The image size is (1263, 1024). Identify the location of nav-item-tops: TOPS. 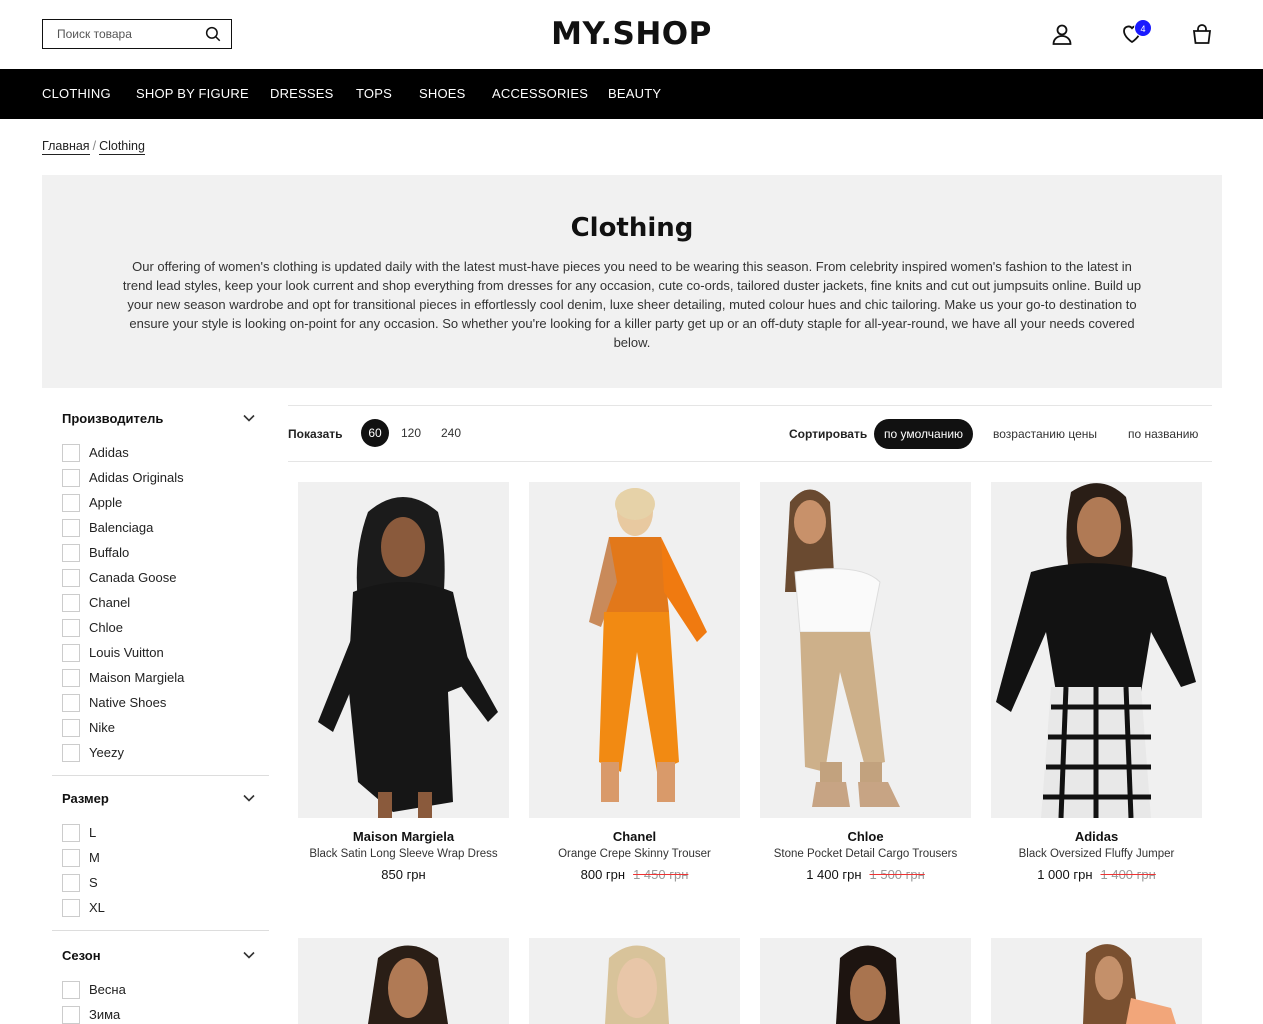
(374, 93).